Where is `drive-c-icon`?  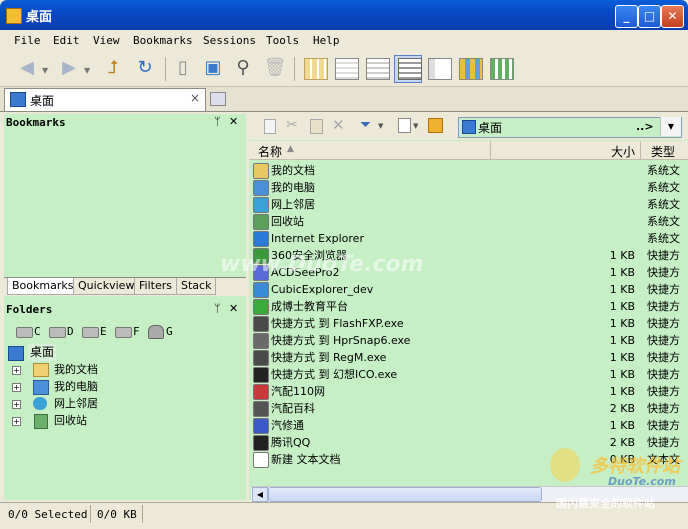
drive-c-icon is located at coordinates (24, 332).